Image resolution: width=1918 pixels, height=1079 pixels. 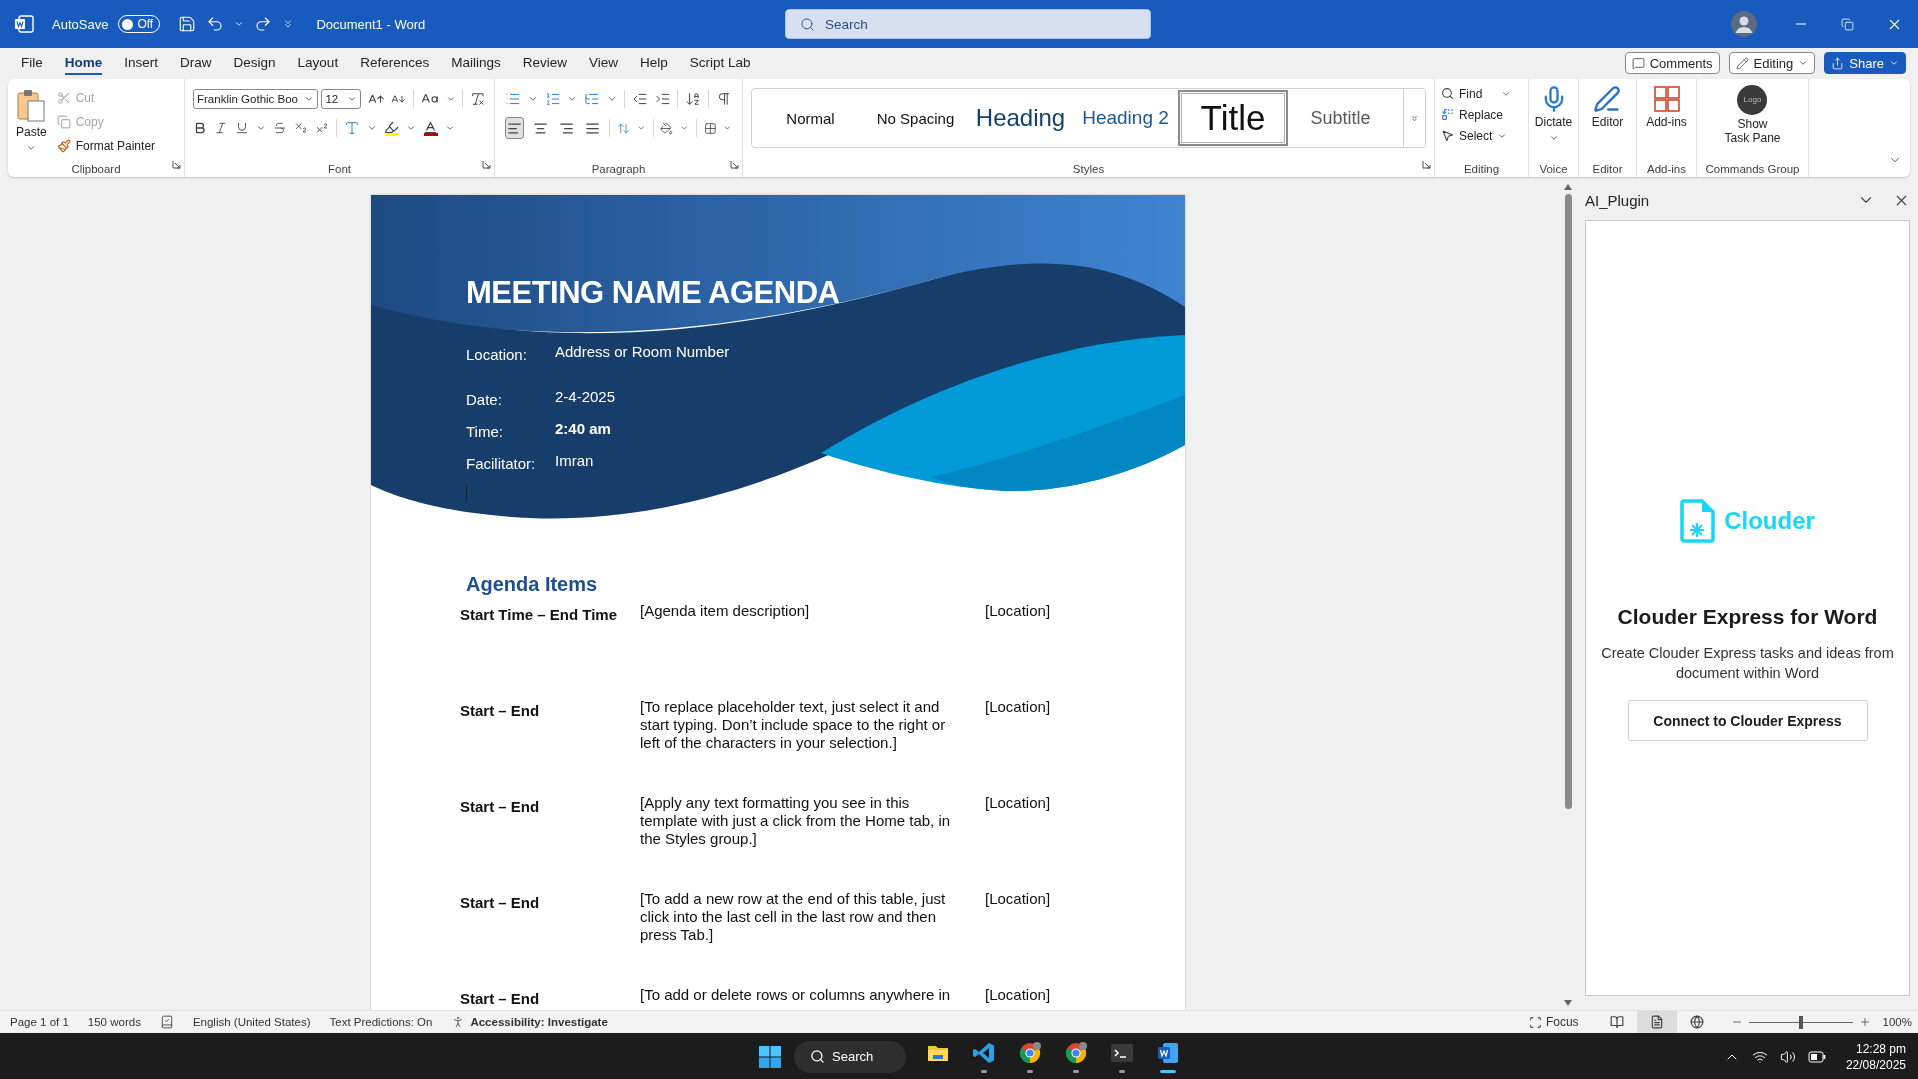 I want to click on menu-tab: Draw, so click(x=196, y=63).